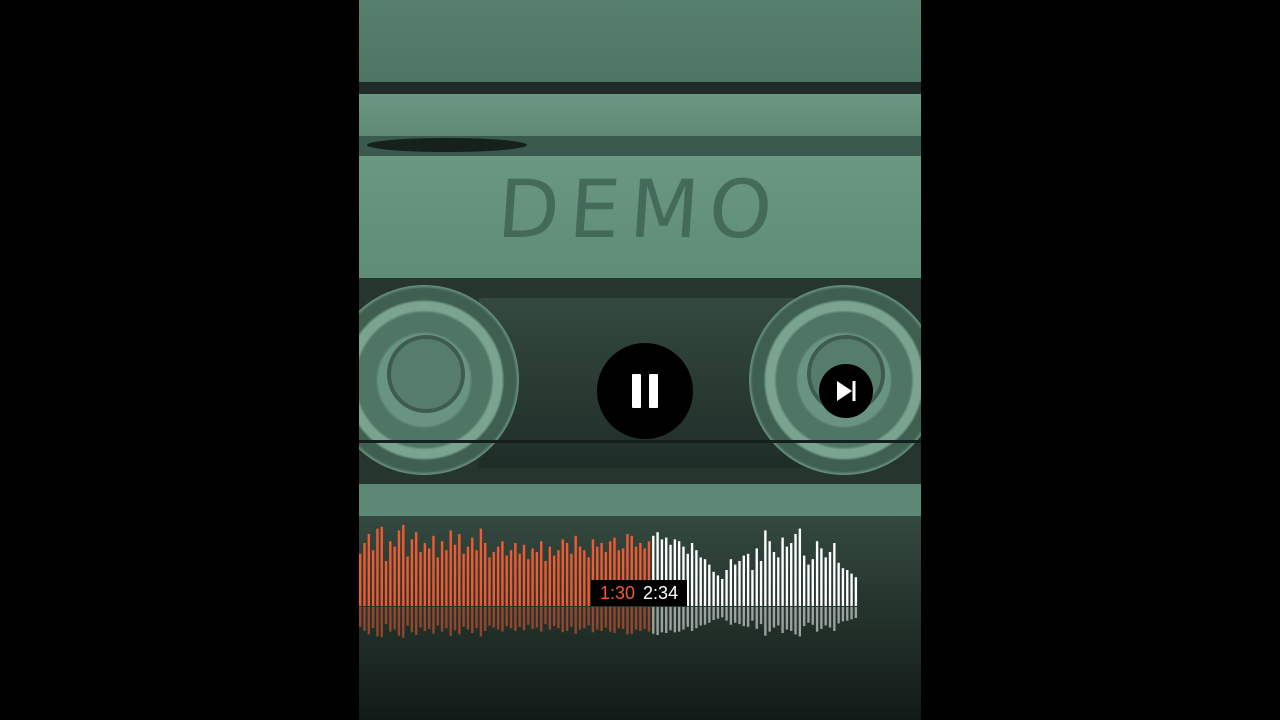 The width and height of the screenshot is (1280, 720). Describe the element at coordinates (846, 391) in the screenshot. I see `skip-next-button` at that location.